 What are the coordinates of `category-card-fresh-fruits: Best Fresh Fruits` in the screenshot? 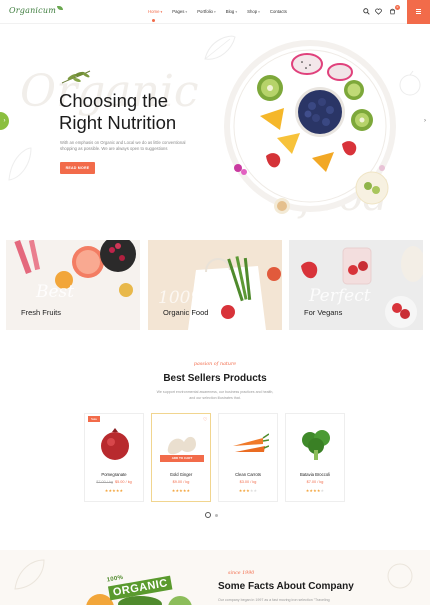 It's located at (73, 285).